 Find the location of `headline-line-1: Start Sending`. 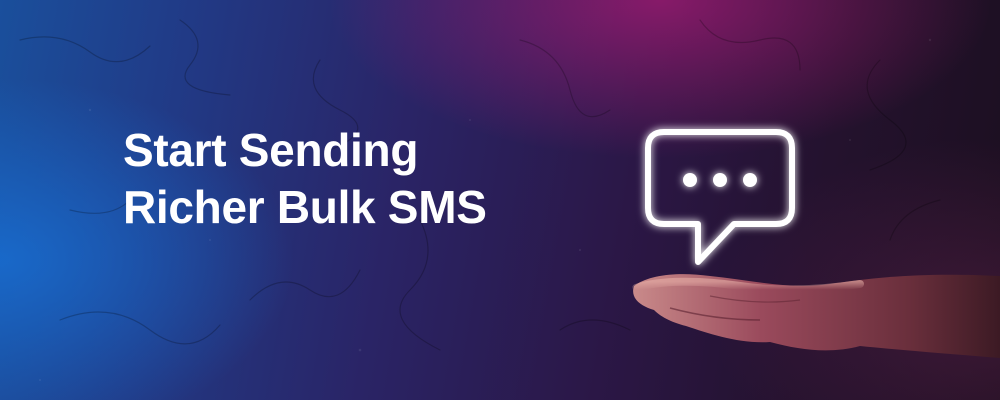

headline-line-1: Start Sending is located at coordinates (271, 150).